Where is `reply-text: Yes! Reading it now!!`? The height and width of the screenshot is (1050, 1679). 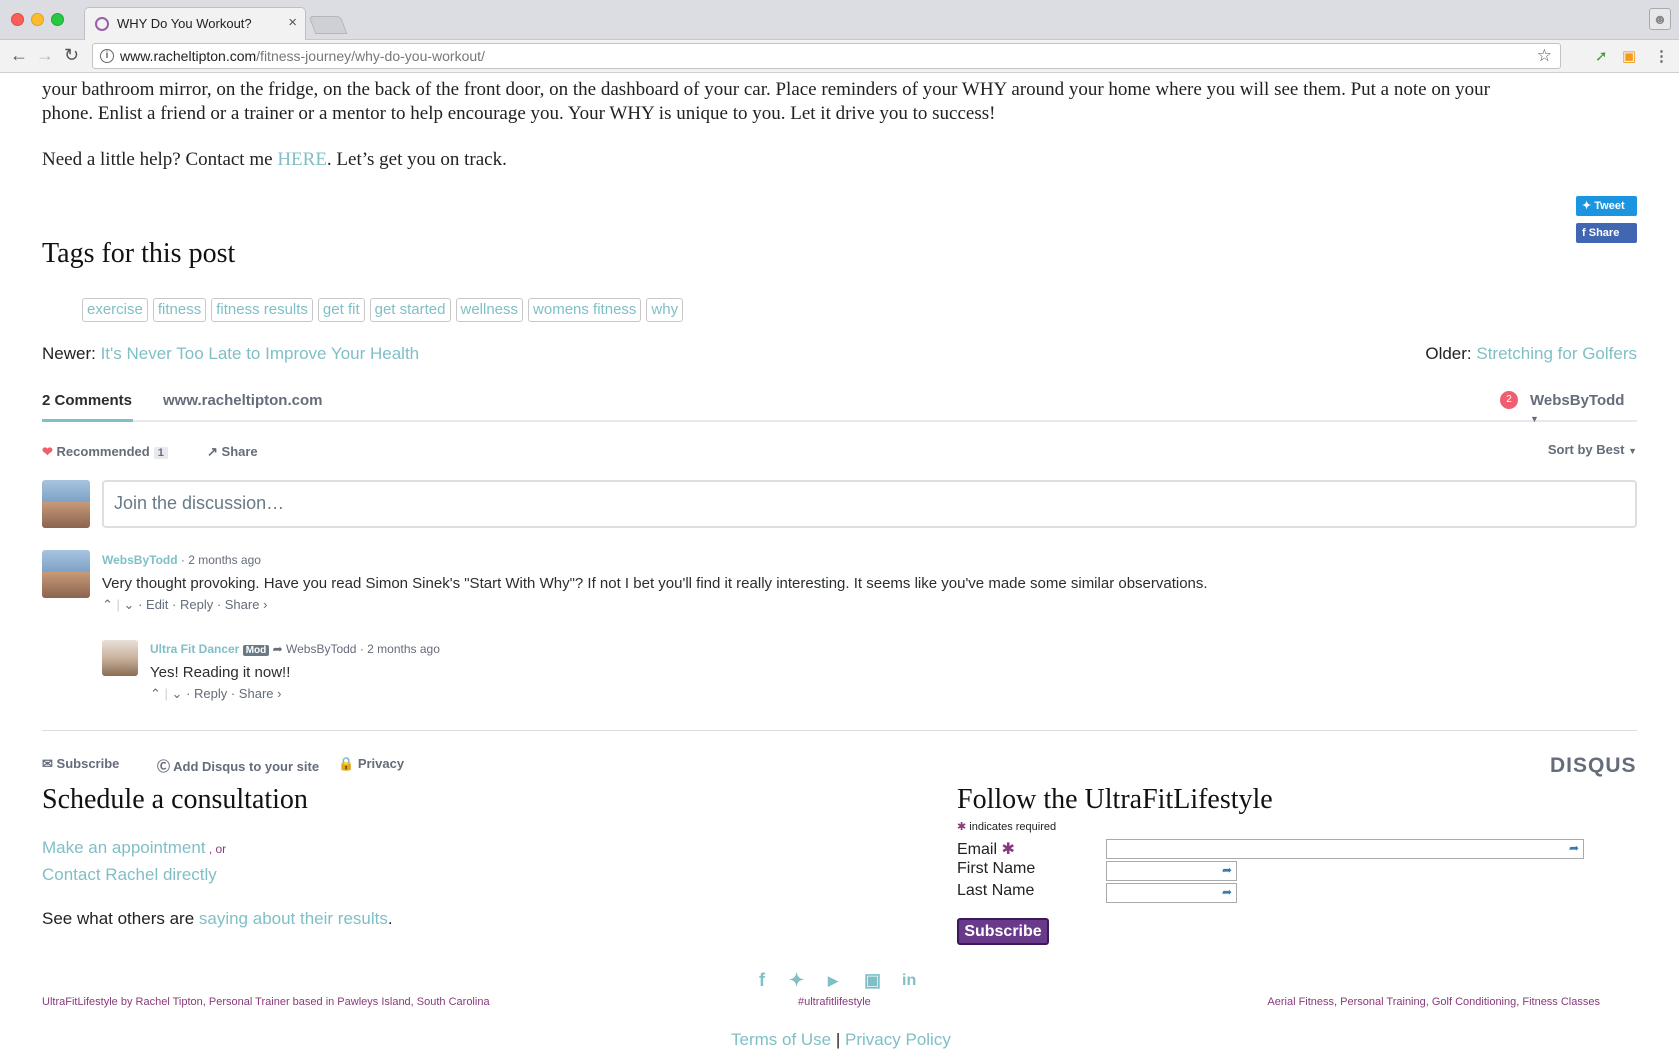 reply-text: Yes! Reading it now!! is located at coordinates (220, 672).